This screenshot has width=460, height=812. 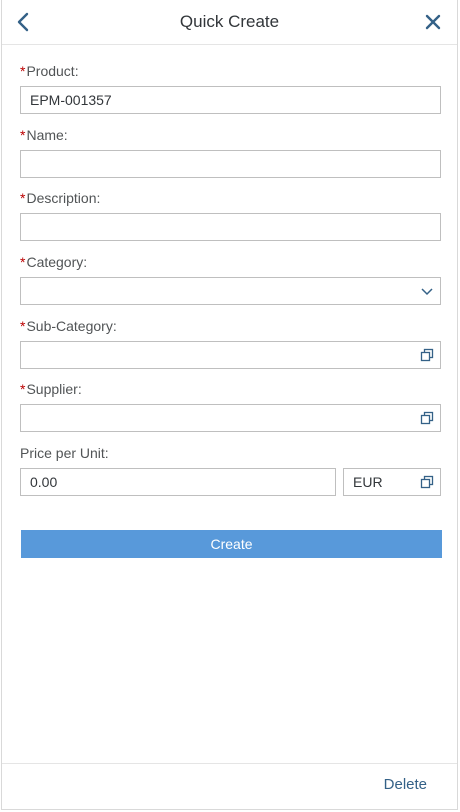 I want to click on name-label: *Name:, so click(x=44, y=135).